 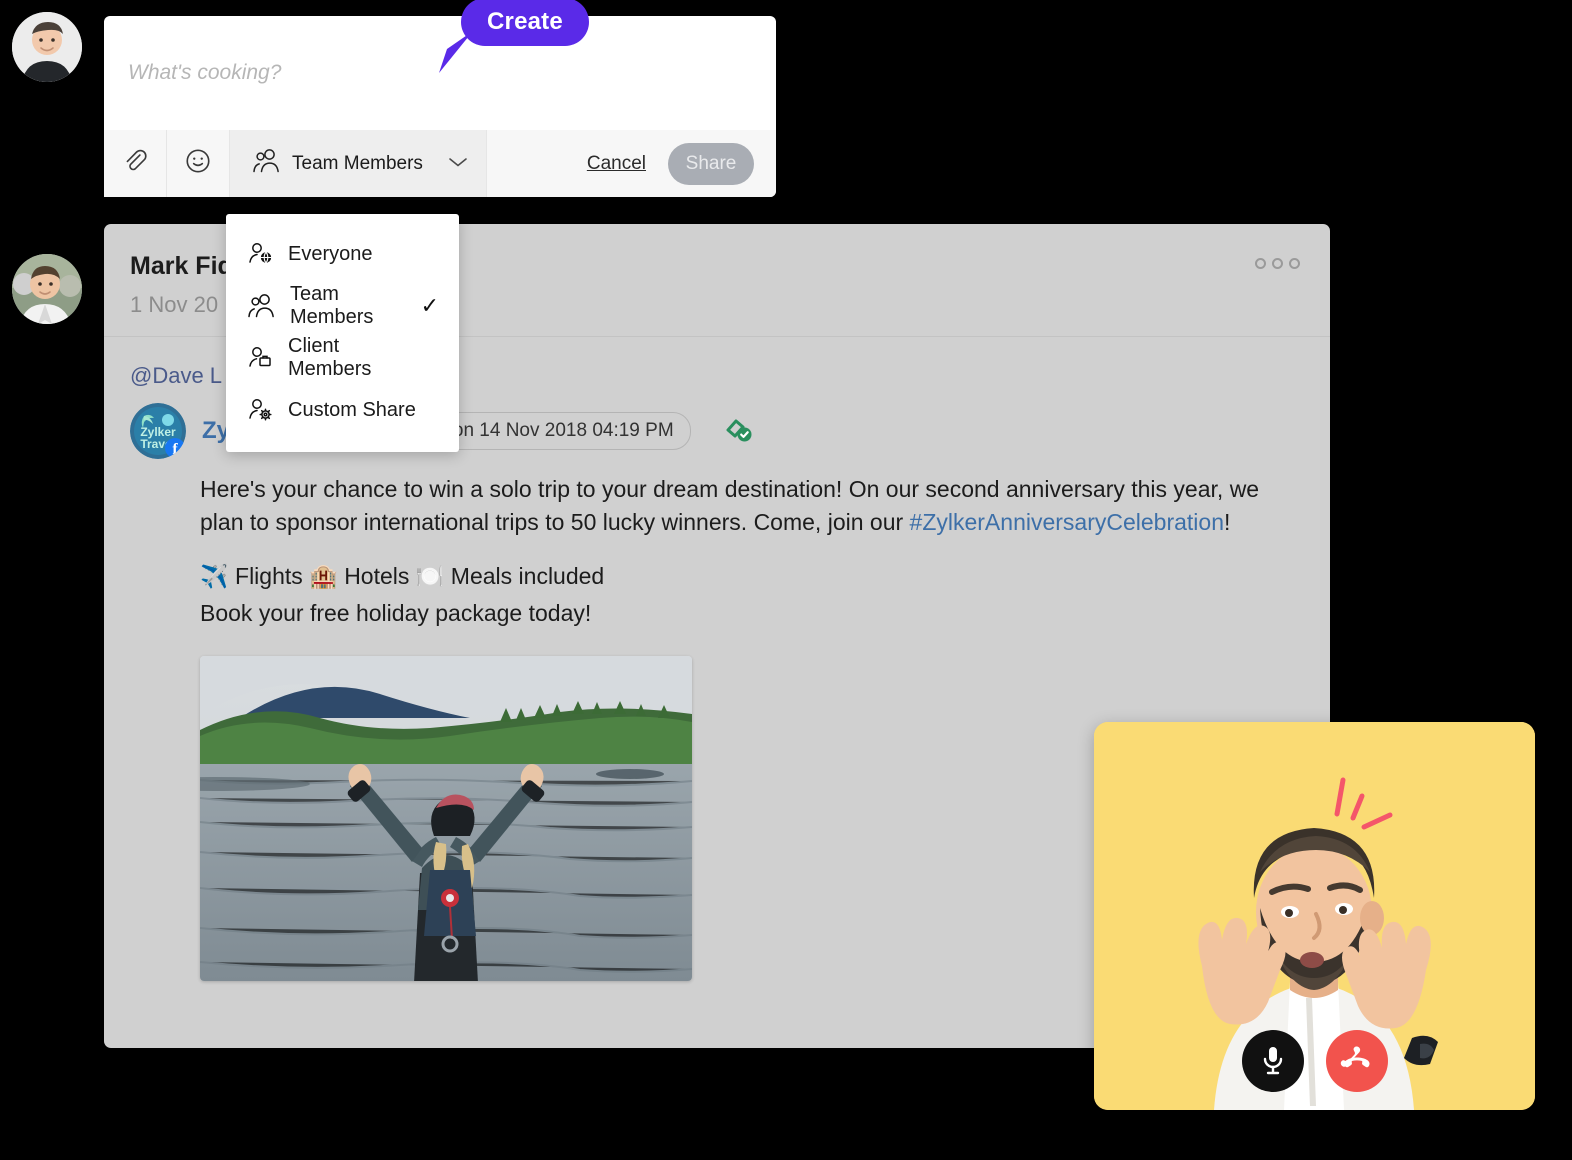 I want to click on cancel-button: Cancel, so click(x=616, y=164).